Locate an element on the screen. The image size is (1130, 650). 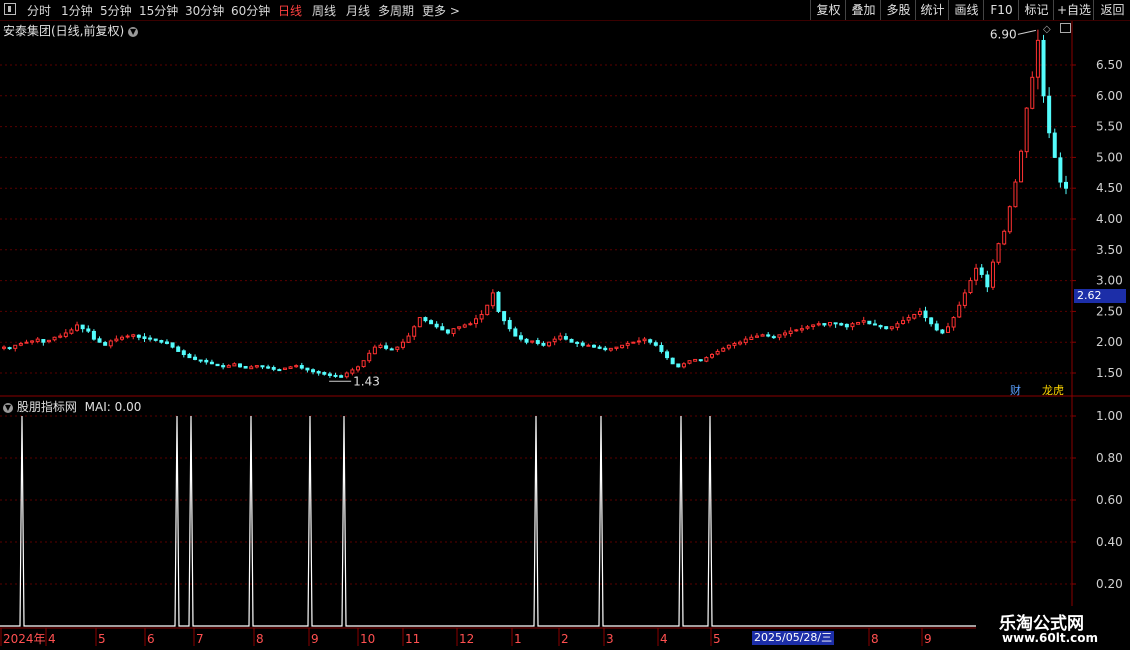
price-tick-label: 4.50 is located at coordinates (1109, 188).